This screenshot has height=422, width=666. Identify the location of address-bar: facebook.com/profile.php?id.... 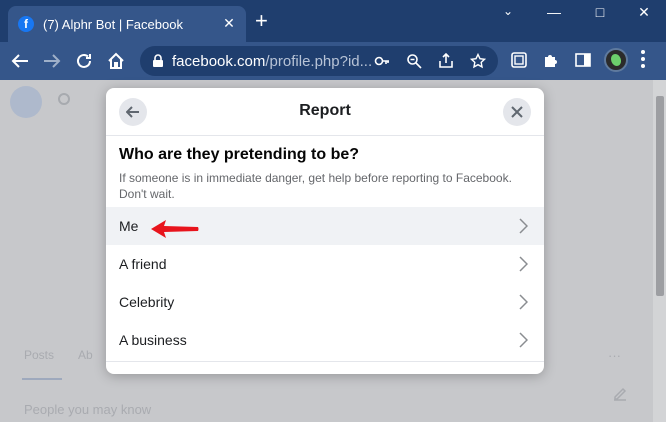
(319, 61).